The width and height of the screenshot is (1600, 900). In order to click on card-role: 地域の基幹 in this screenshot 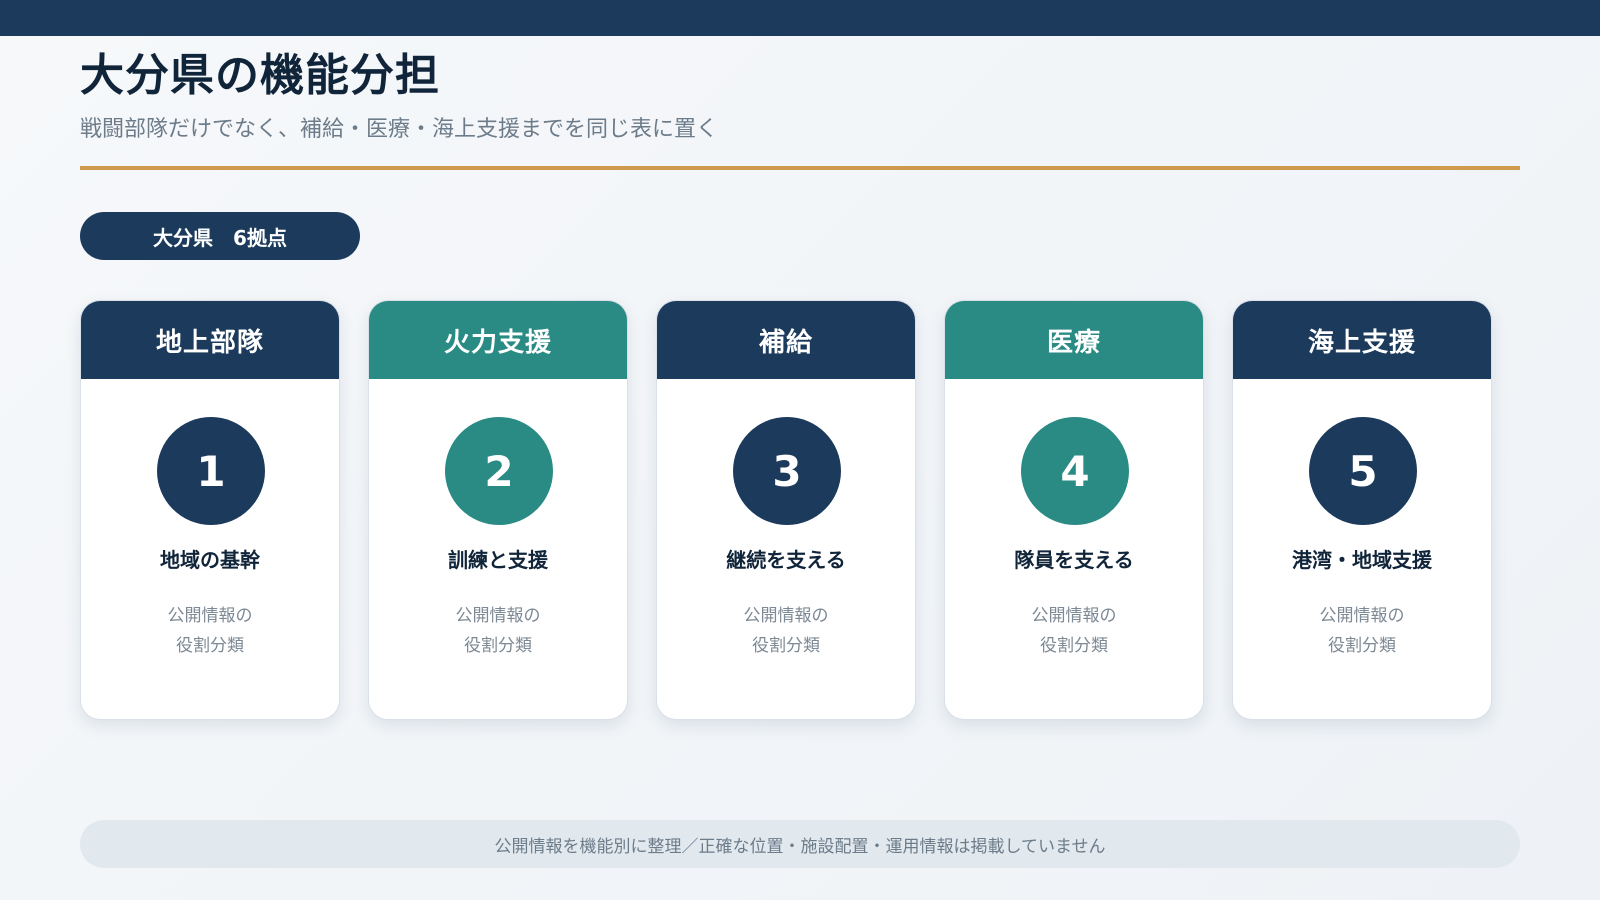, I will do `click(210, 560)`.